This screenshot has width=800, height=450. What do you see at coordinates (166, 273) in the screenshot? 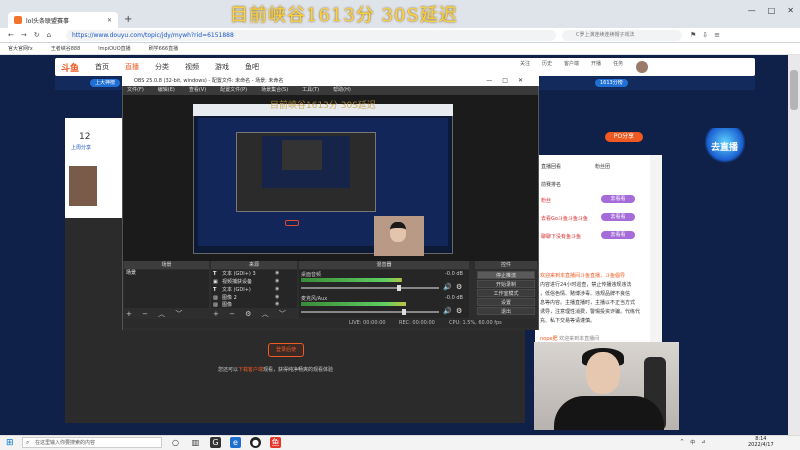
I see `scene-item: 场景` at bounding box center [166, 273].